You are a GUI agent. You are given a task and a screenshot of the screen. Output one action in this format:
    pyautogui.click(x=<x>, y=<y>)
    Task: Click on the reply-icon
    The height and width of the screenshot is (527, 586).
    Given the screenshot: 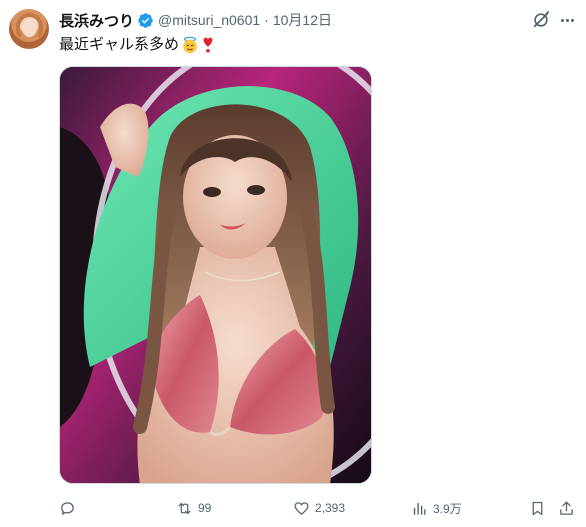 What is the action you would take?
    pyautogui.click(x=67, y=508)
    